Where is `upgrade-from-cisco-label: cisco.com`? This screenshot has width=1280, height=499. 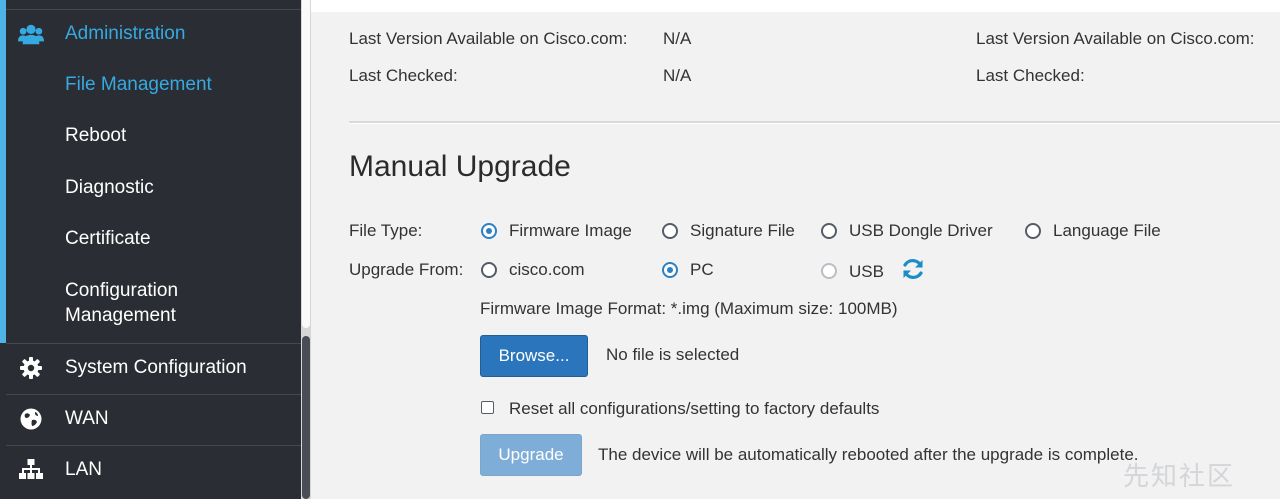 upgrade-from-cisco-label: cisco.com is located at coordinates (547, 270).